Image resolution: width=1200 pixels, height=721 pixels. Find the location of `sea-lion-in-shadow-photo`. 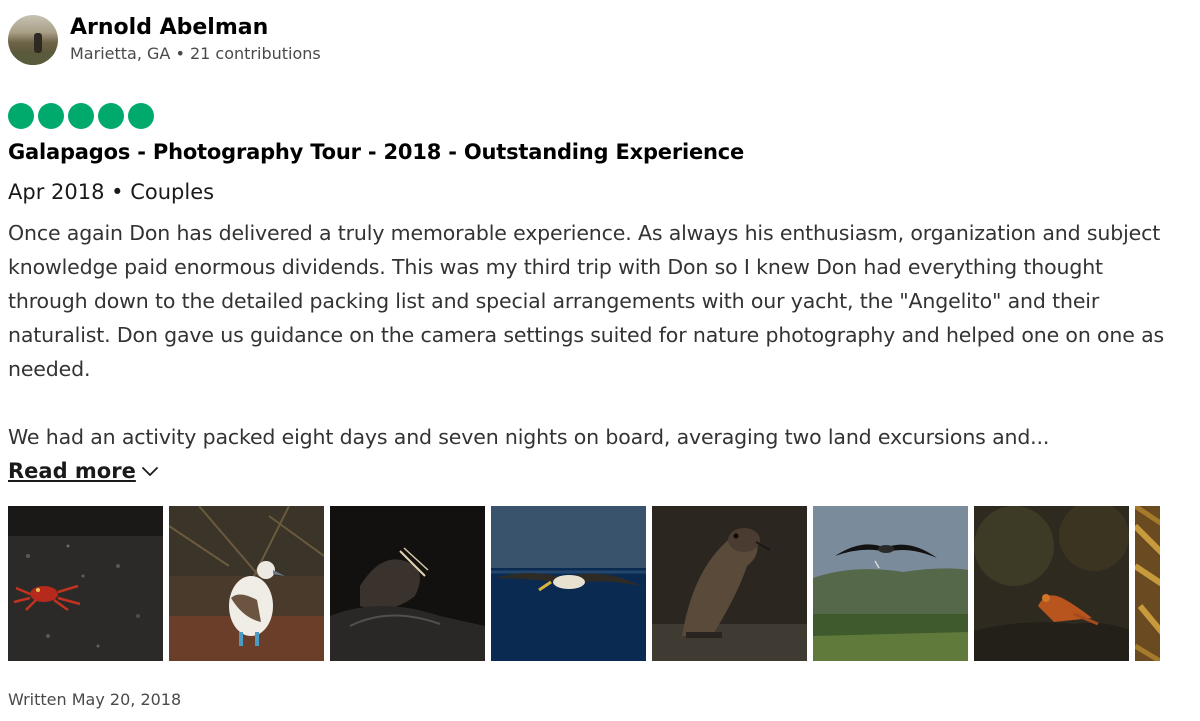

sea-lion-in-shadow-photo is located at coordinates (407, 583).